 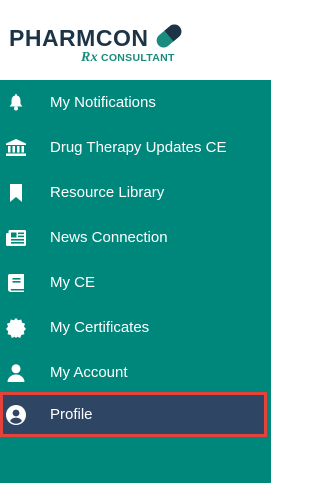 What do you see at coordinates (169, 36) in the screenshot?
I see `capsule-icon` at bounding box center [169, 36].